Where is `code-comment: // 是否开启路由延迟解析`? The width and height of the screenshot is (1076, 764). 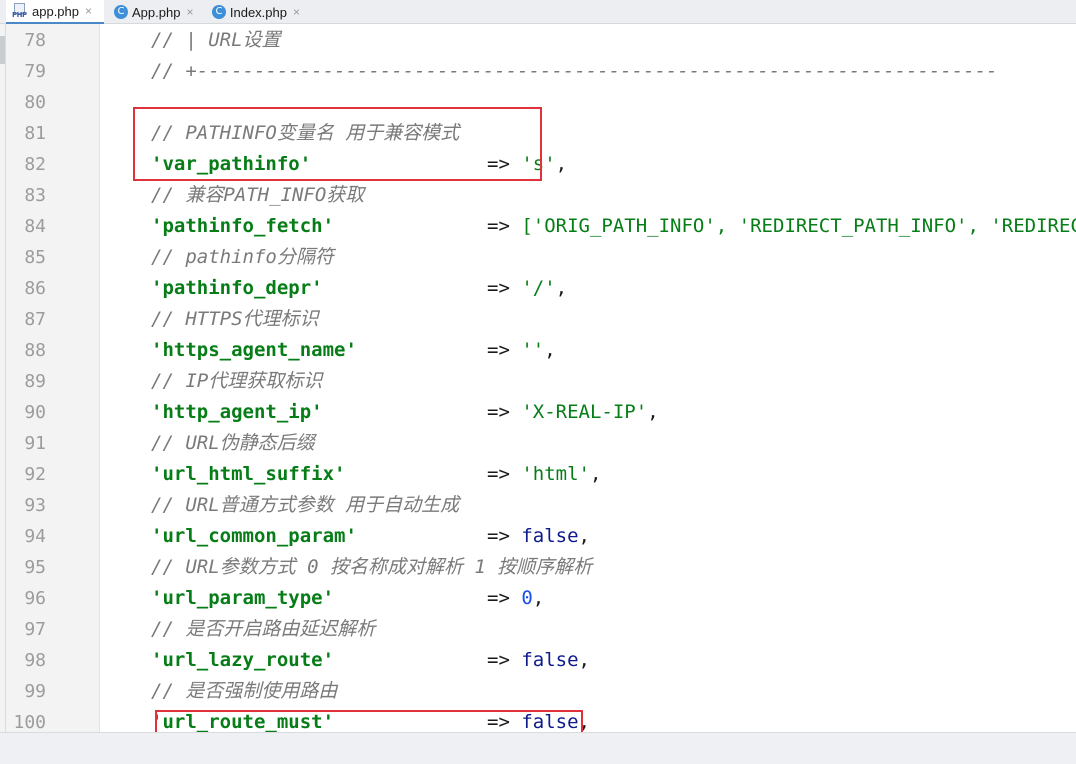 code-comment: // 是否开启路由延迟解析 is located at coordinates (263, 629).